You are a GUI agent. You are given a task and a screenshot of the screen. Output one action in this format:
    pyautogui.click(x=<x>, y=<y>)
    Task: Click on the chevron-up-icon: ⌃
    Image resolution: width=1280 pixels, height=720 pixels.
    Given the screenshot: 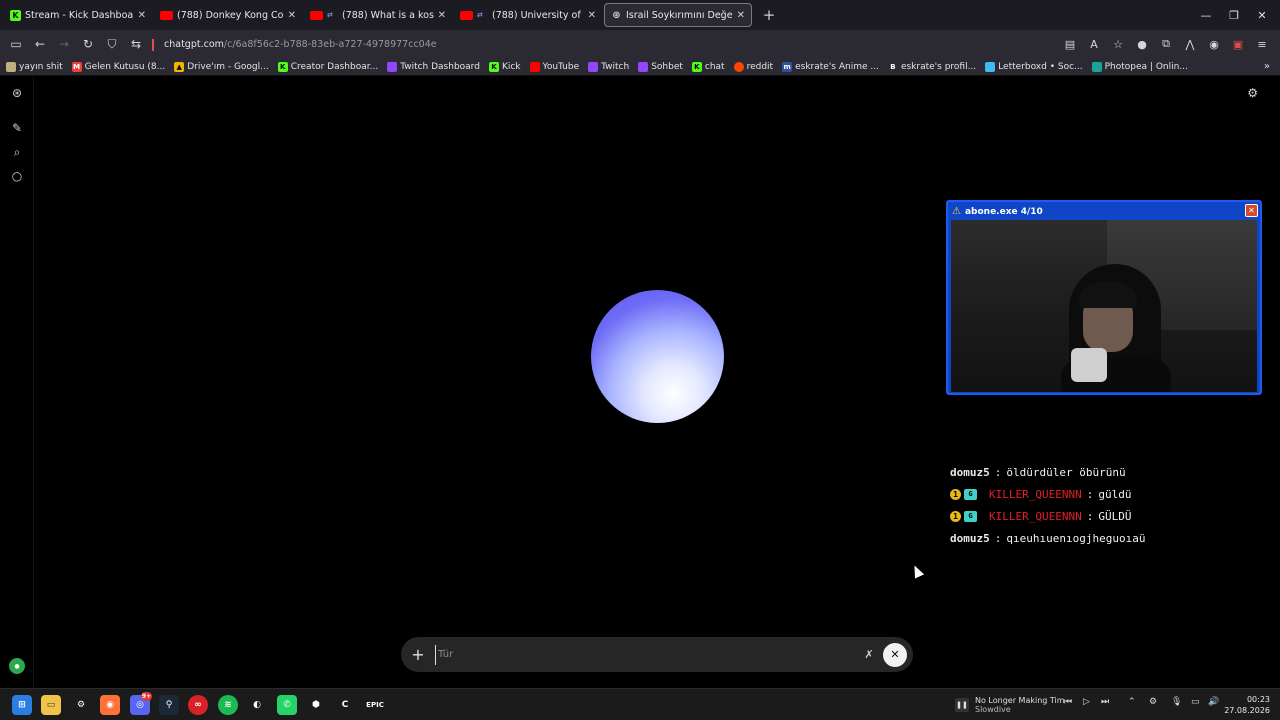 What is the action you would take?
    pyautogui.click(x=1132, y=702)
    